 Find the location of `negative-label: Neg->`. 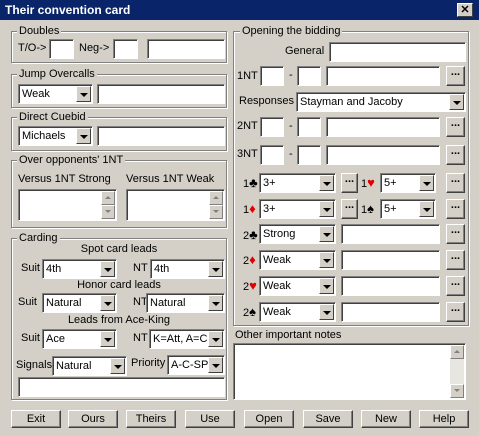

negative-label: Neg-> is located at coordinates (94, 48).